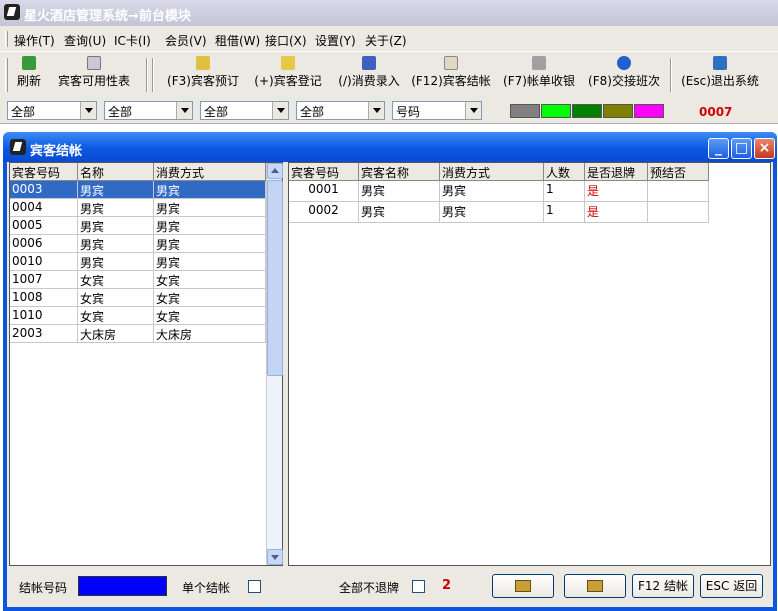  What do you see at coordinates (539, 76) in the screenshot?
I see `cashier-button: (F7)帐单收银` at bounding box center [539, 76].